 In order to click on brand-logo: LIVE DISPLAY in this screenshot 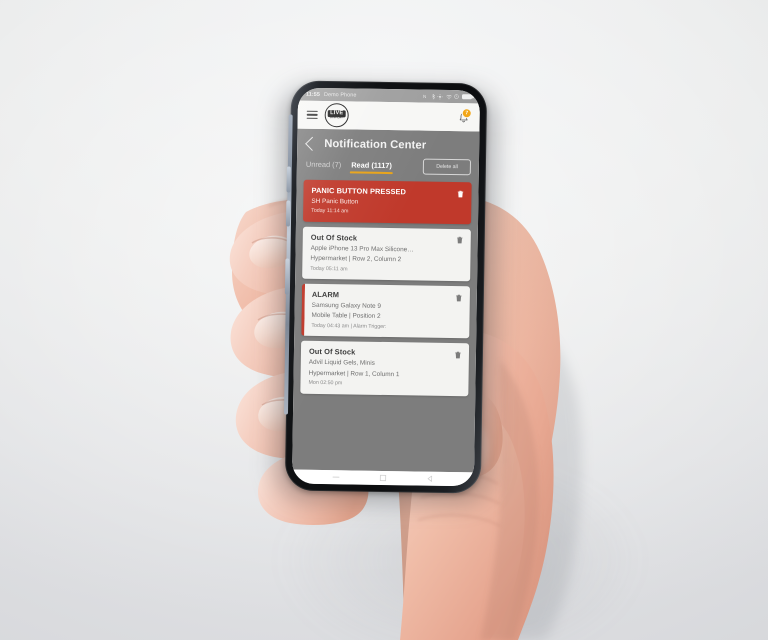, I will do `click(336, 115)`.